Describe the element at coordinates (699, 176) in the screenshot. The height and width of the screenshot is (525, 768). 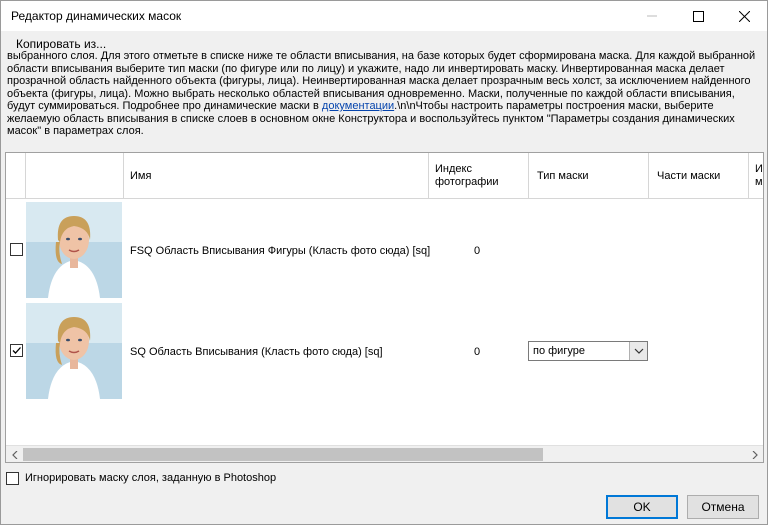
I see `header-mask-parts: Части маски` at that location.